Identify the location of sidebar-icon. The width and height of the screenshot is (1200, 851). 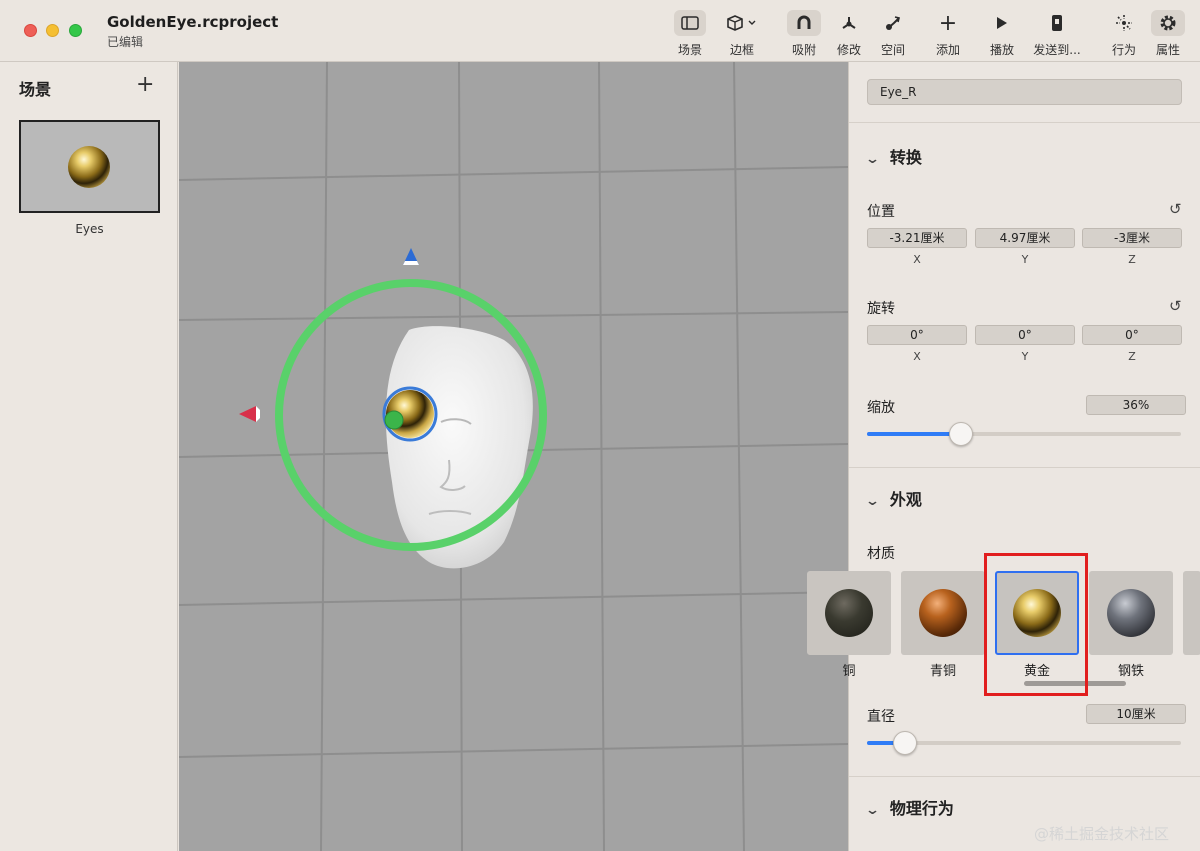
(690, 23).